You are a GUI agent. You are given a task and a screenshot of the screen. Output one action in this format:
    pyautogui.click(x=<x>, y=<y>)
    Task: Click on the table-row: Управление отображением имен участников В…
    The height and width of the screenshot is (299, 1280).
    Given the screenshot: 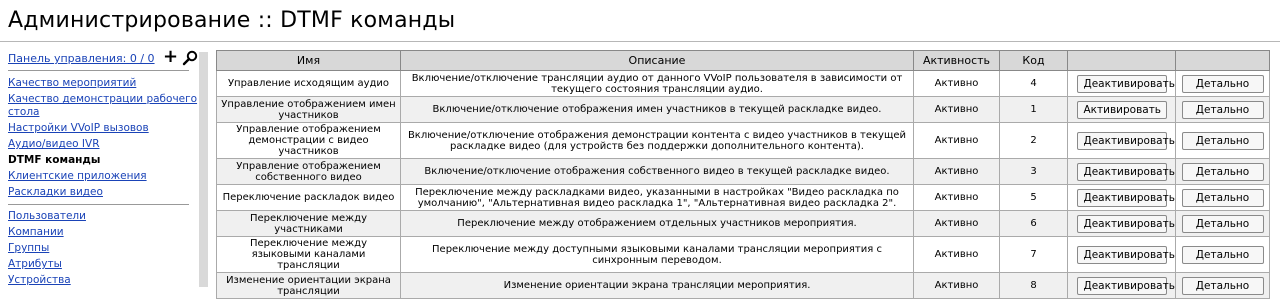 What is the action you would take?
    pyautogui.click(x=743, y=109)
    